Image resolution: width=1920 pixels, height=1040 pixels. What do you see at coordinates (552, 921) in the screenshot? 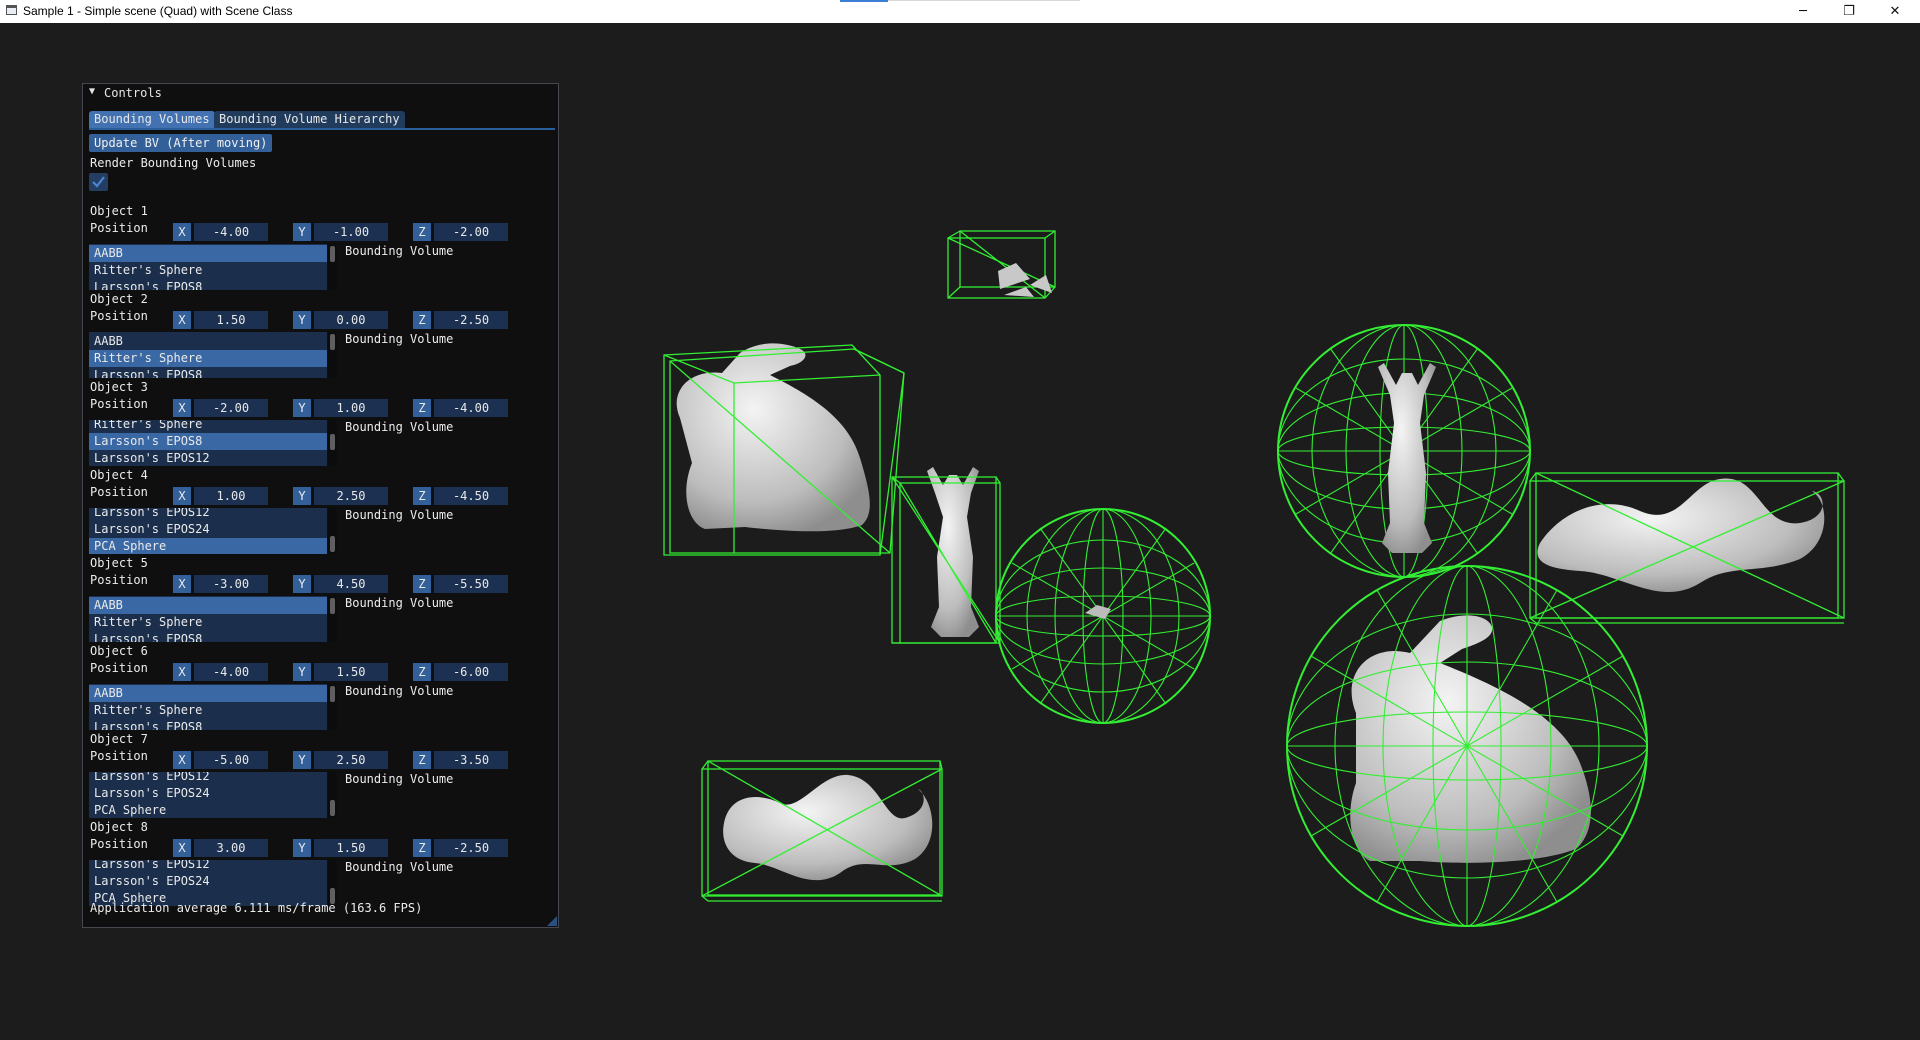
I see `resize-grip-icon` at bounding box center [552, 921].